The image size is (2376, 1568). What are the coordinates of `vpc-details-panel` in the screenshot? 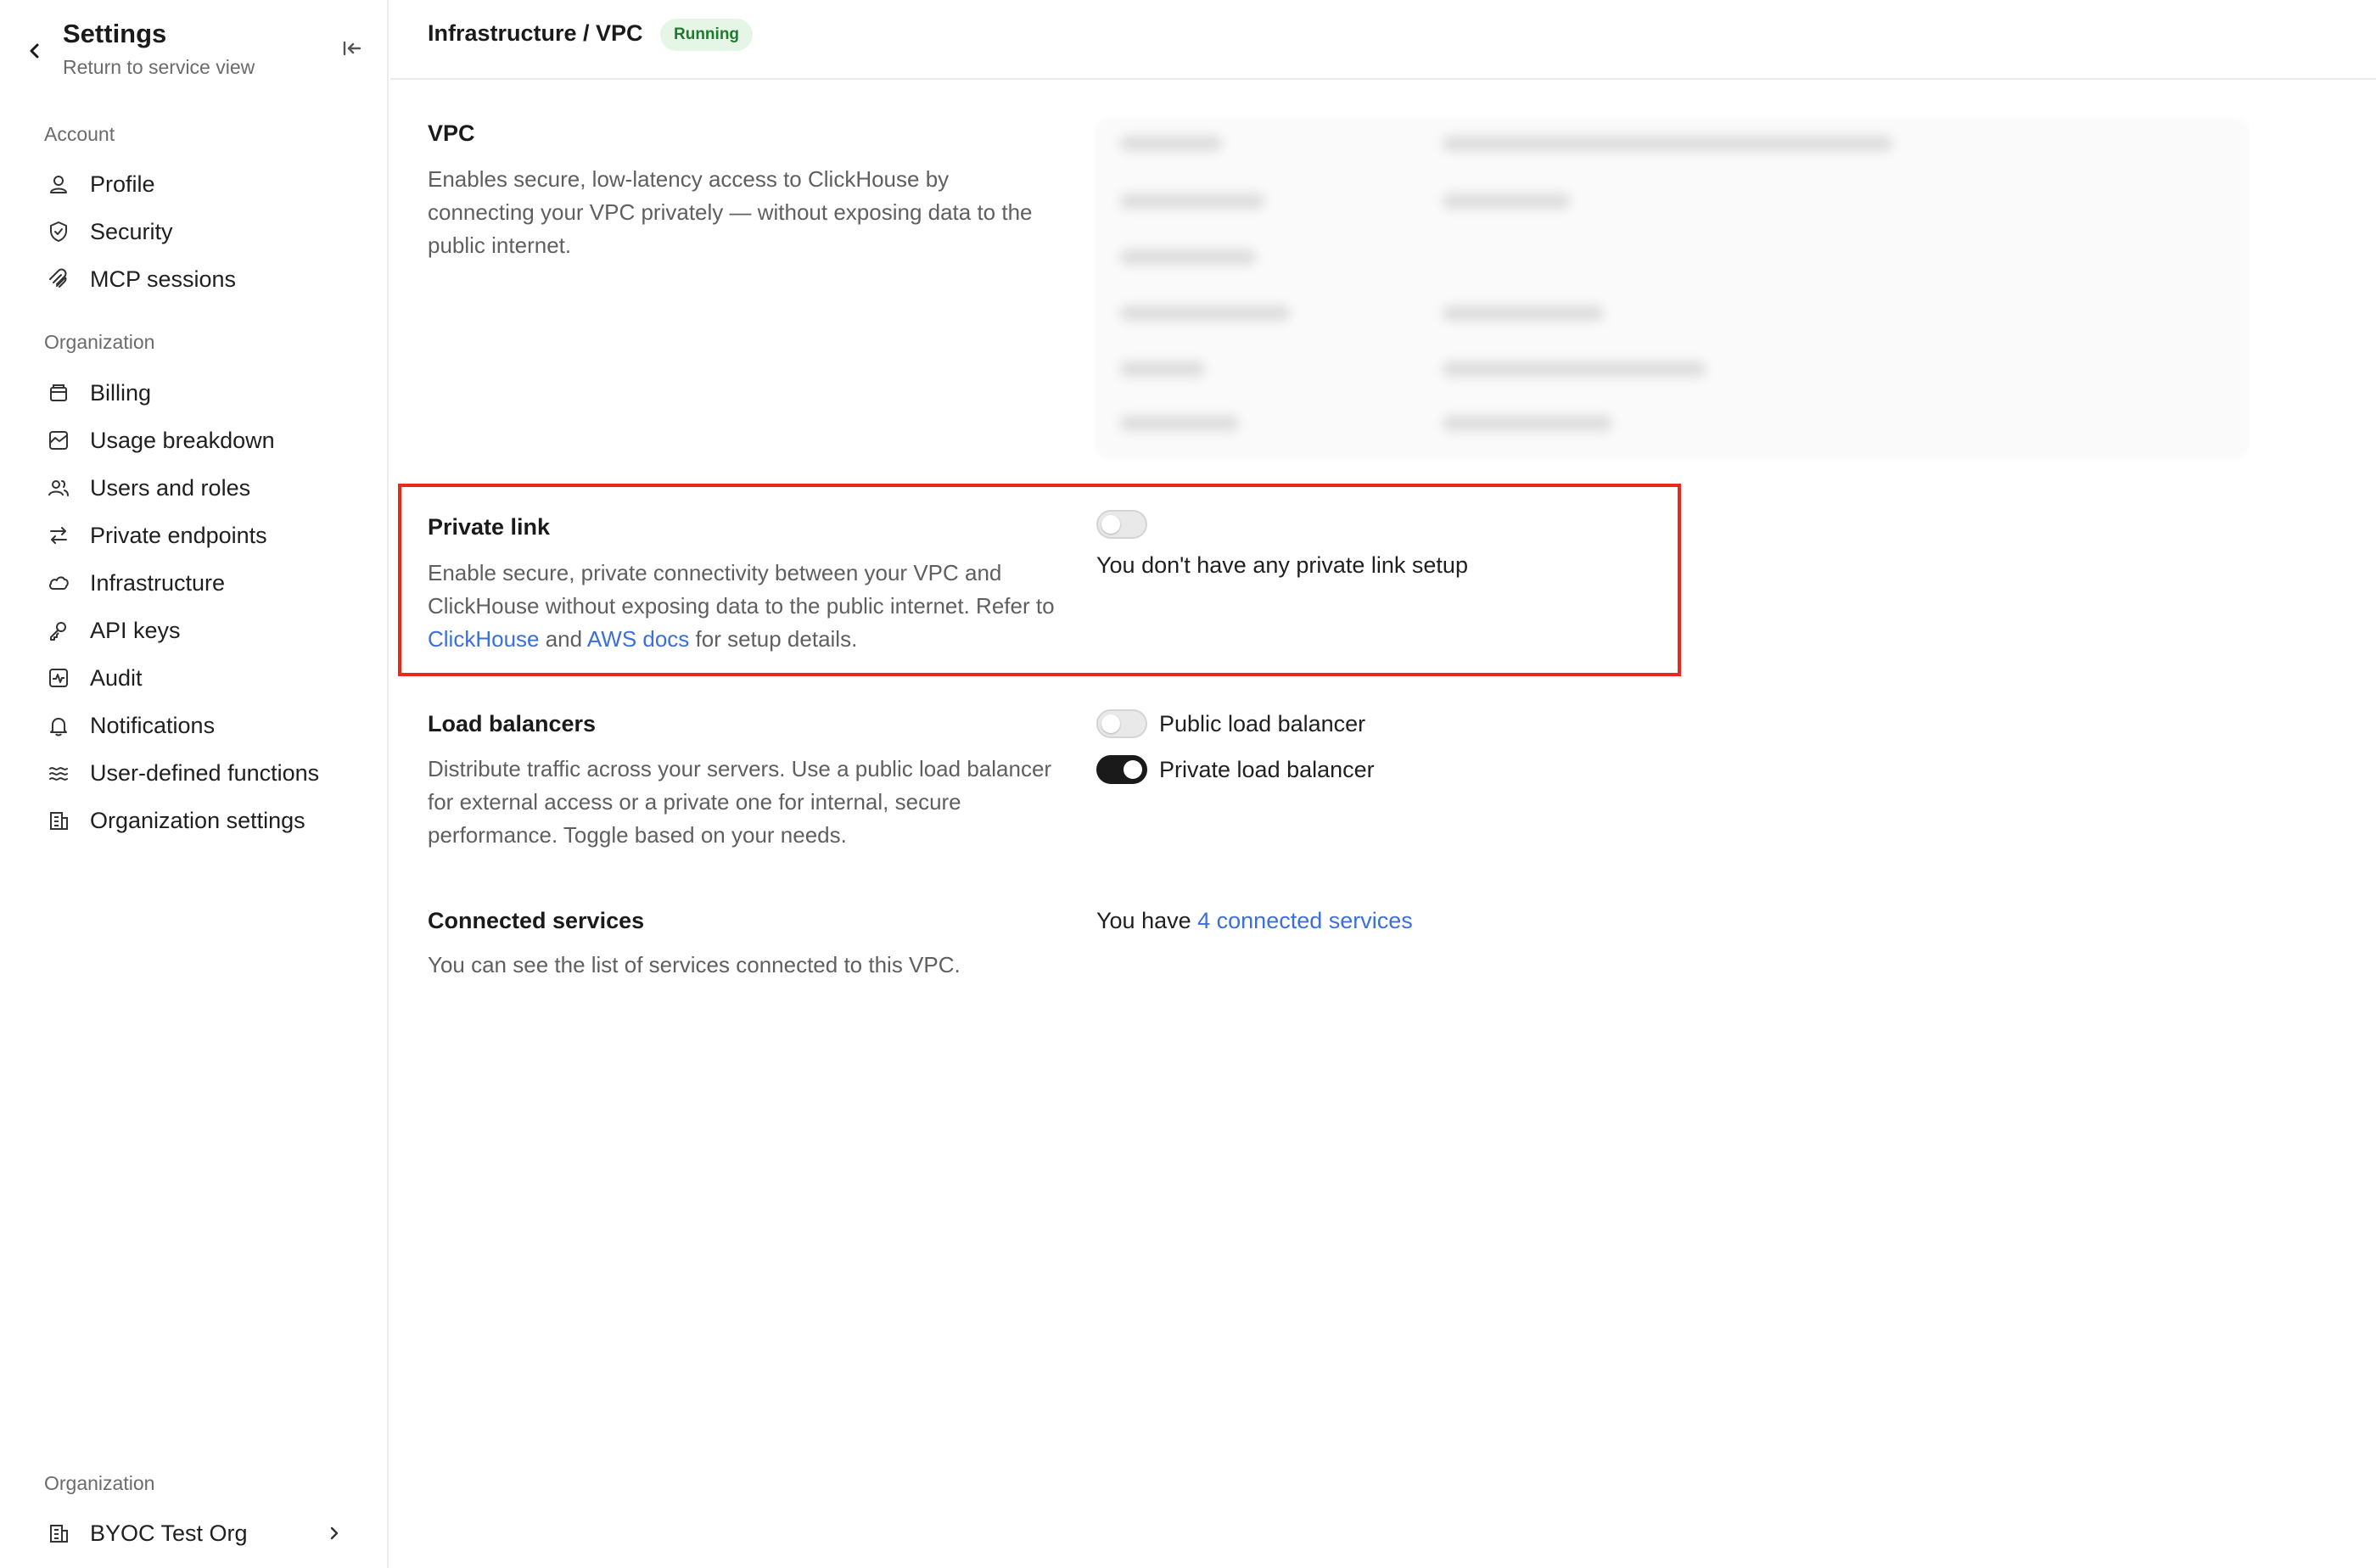 It's located at (1672, 289).